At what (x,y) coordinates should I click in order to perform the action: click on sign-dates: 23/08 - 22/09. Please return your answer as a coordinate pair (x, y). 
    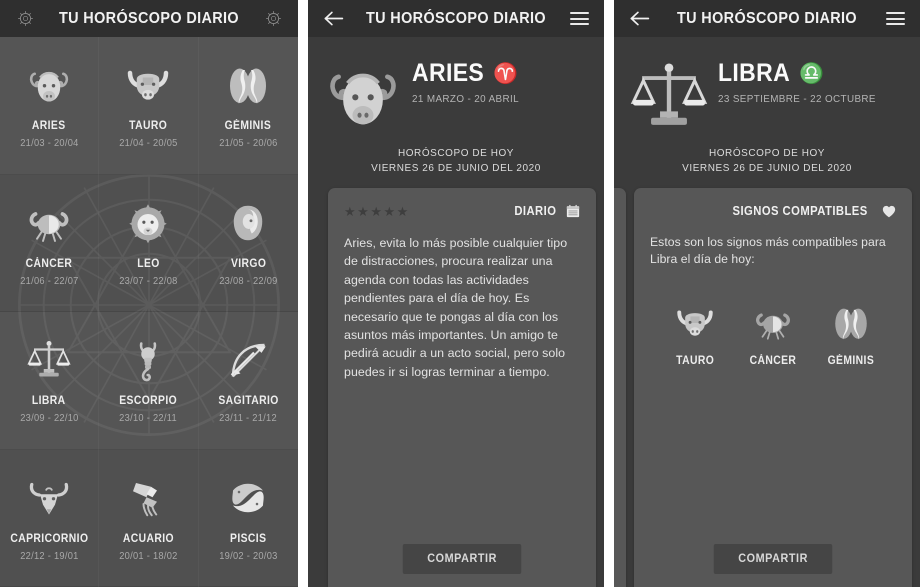
    Looking at the image, I should click on (248, 281).